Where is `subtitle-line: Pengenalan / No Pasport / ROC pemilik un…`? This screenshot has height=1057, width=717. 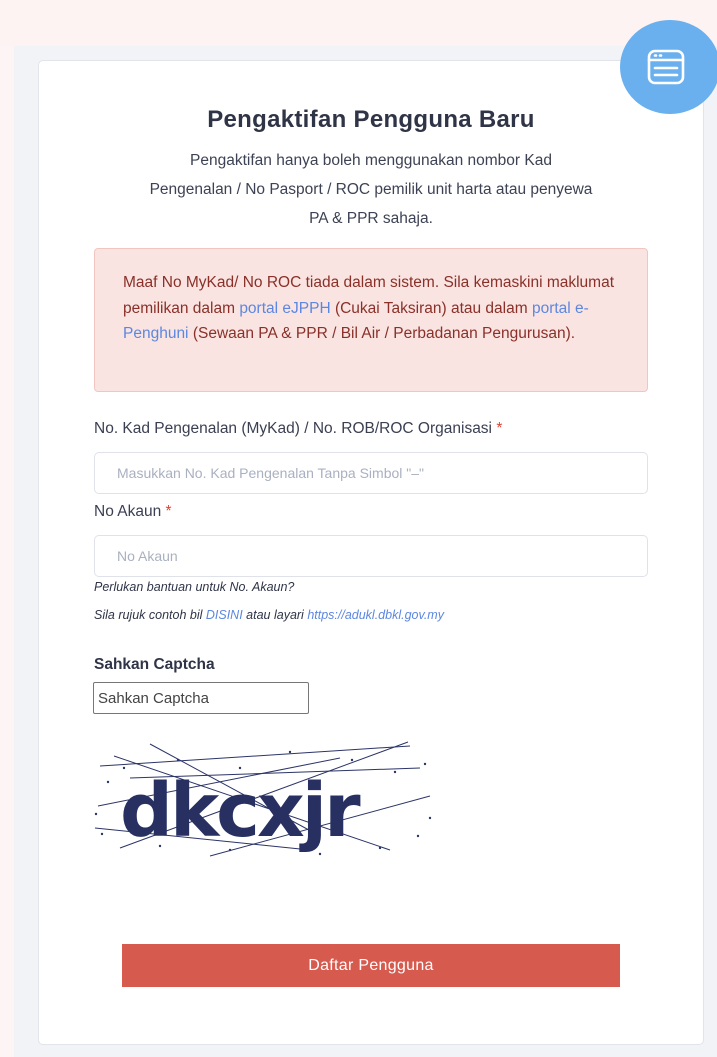
subtitle-line: Pengenalan / No Pasport / ROC pemilik un… is located at coordinates (371, 189).